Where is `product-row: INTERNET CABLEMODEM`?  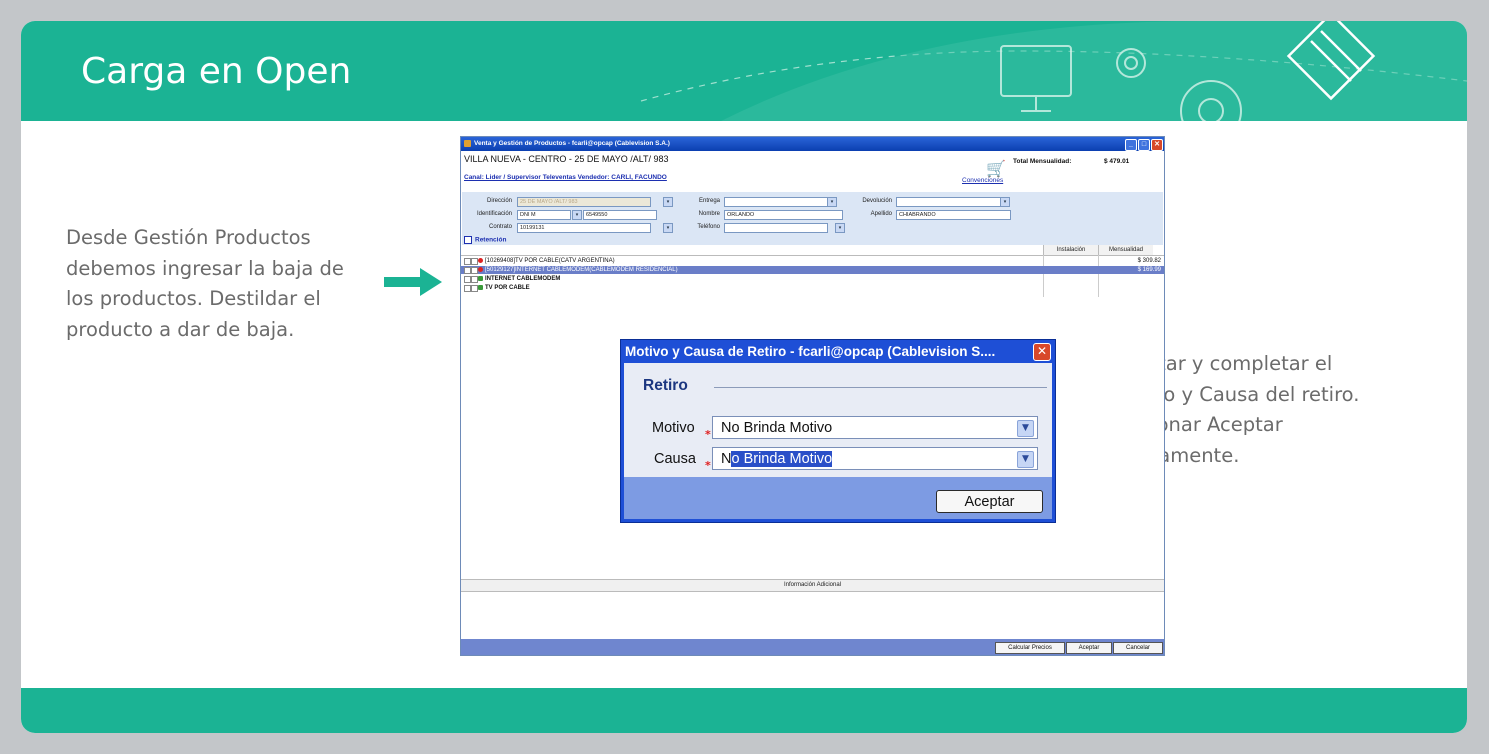
product-row: INTERNET CABLEMODEM is located at coordinates (812, 279).